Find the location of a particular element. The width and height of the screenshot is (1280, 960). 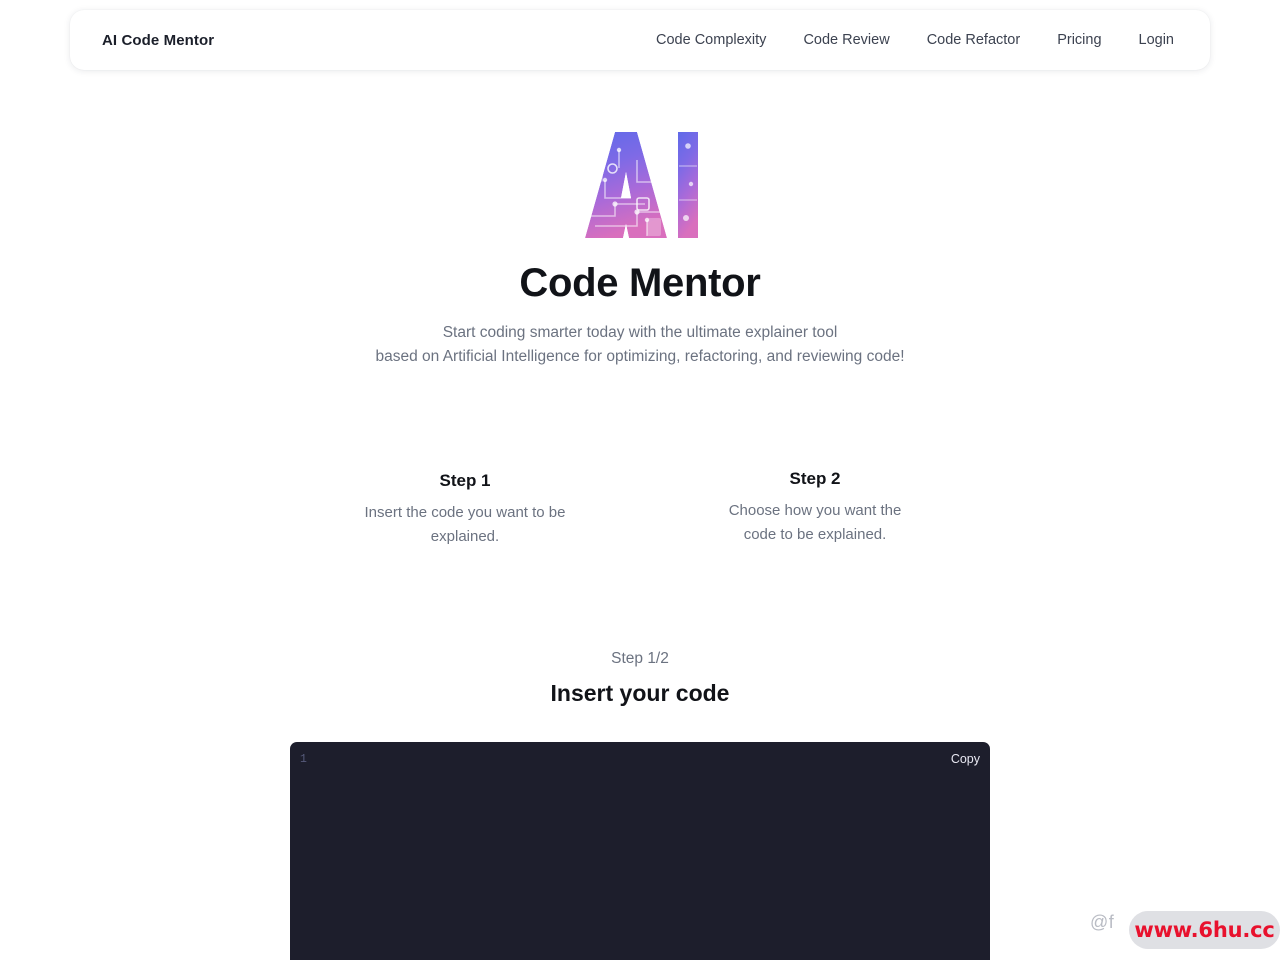

nav-login: Login is located at coordinates (1156, 40).